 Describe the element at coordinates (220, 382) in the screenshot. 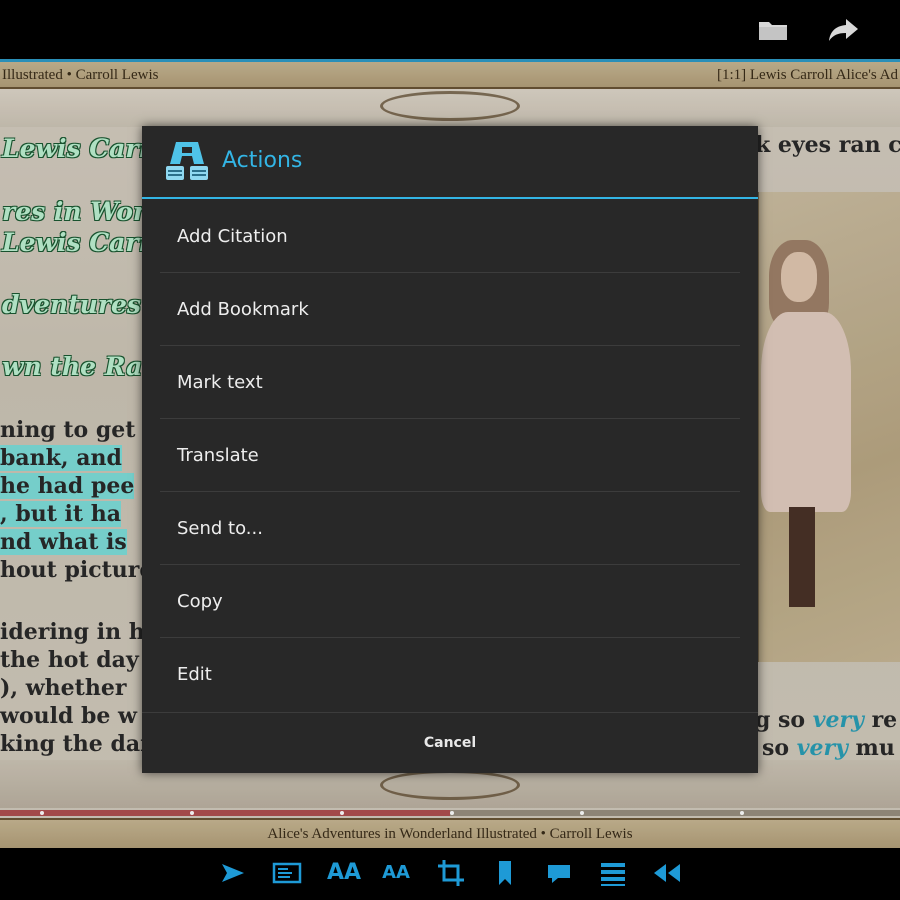

I see `menu-item-label: Mark text` at that location.